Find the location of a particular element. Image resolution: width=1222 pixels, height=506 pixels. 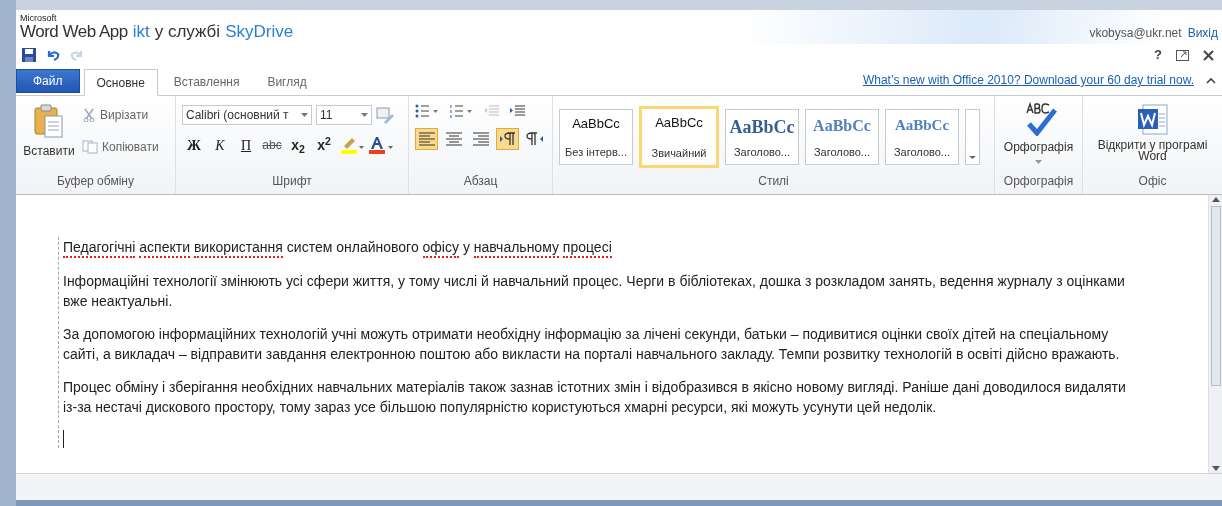

word-document-icon is located at coordinates (1152, 120).